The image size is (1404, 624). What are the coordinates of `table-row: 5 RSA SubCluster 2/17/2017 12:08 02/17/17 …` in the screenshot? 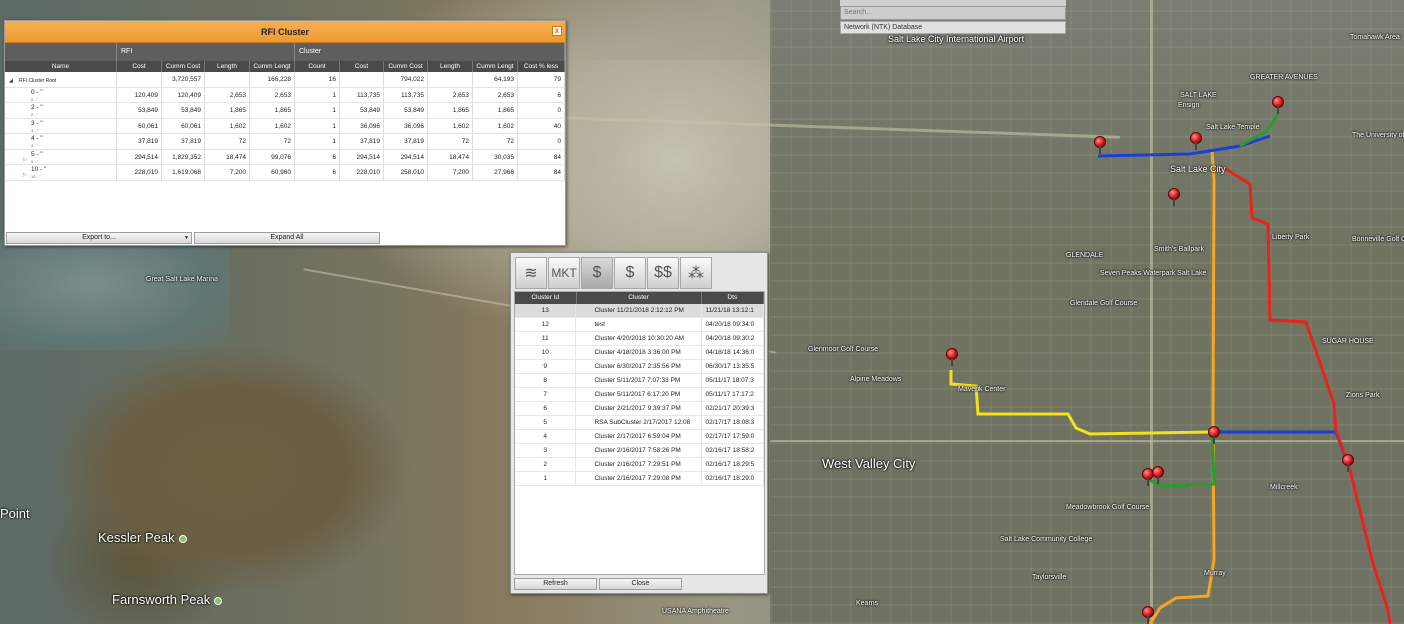 It's located at (639, 423).